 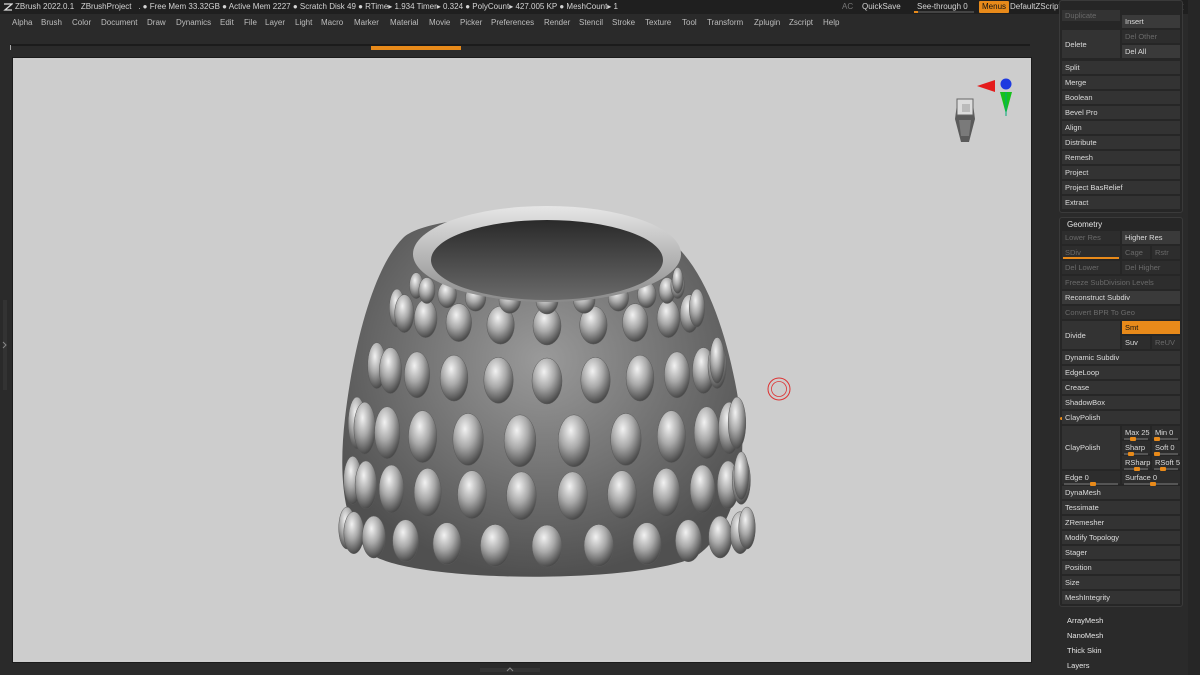 I want to click on menu-dynamics: Dynamics, so click(x=193, y=23).